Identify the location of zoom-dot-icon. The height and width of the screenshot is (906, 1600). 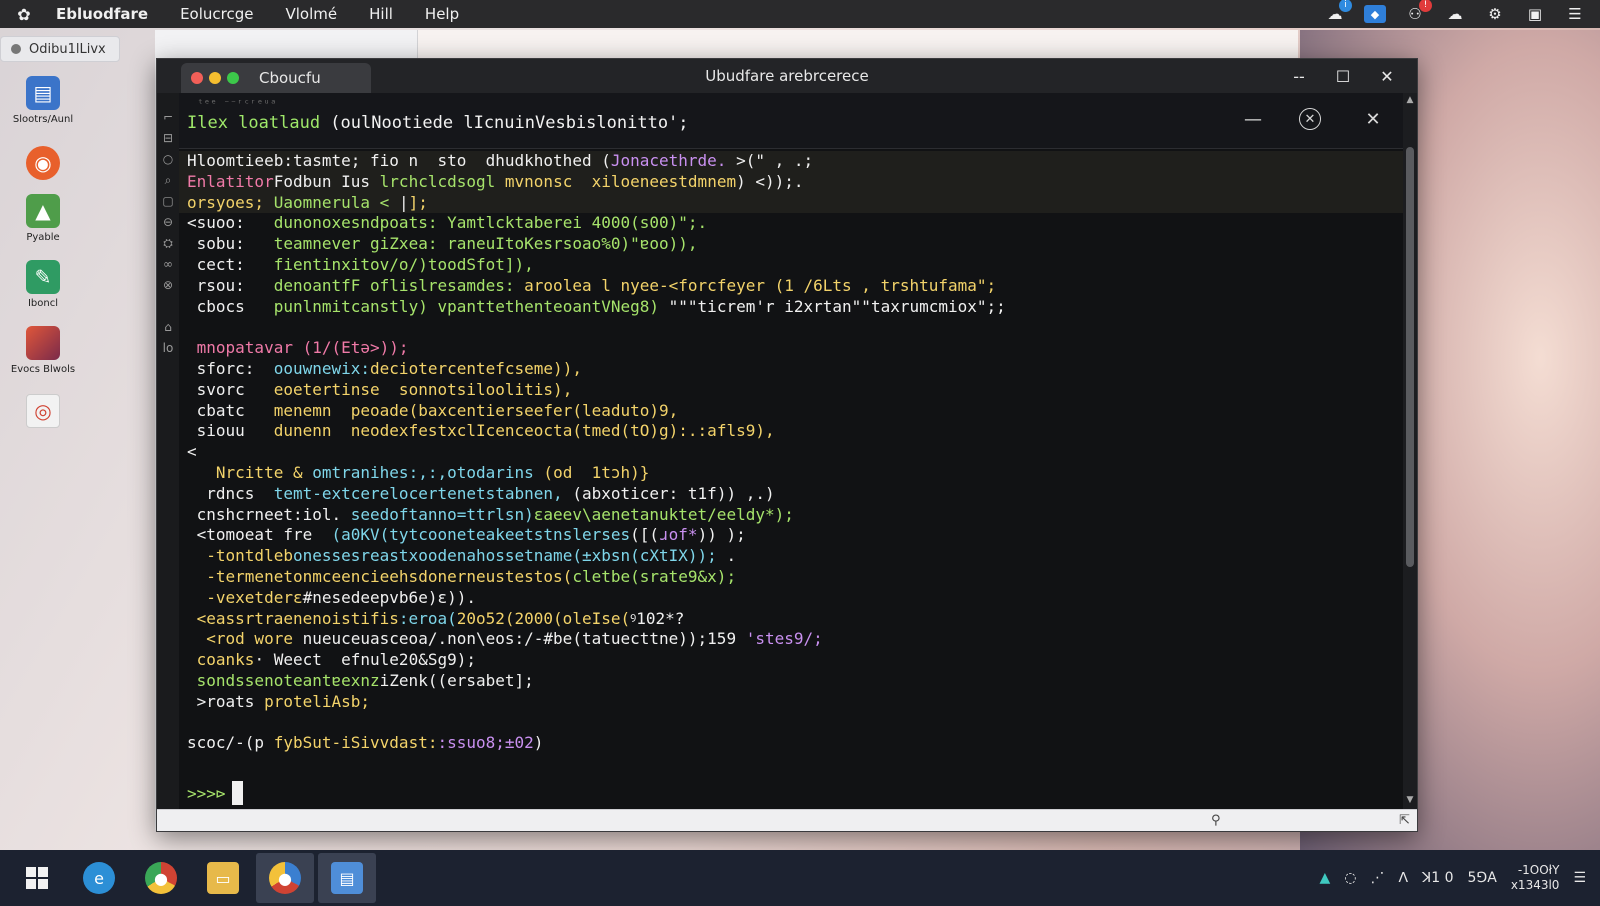
(233, 78).